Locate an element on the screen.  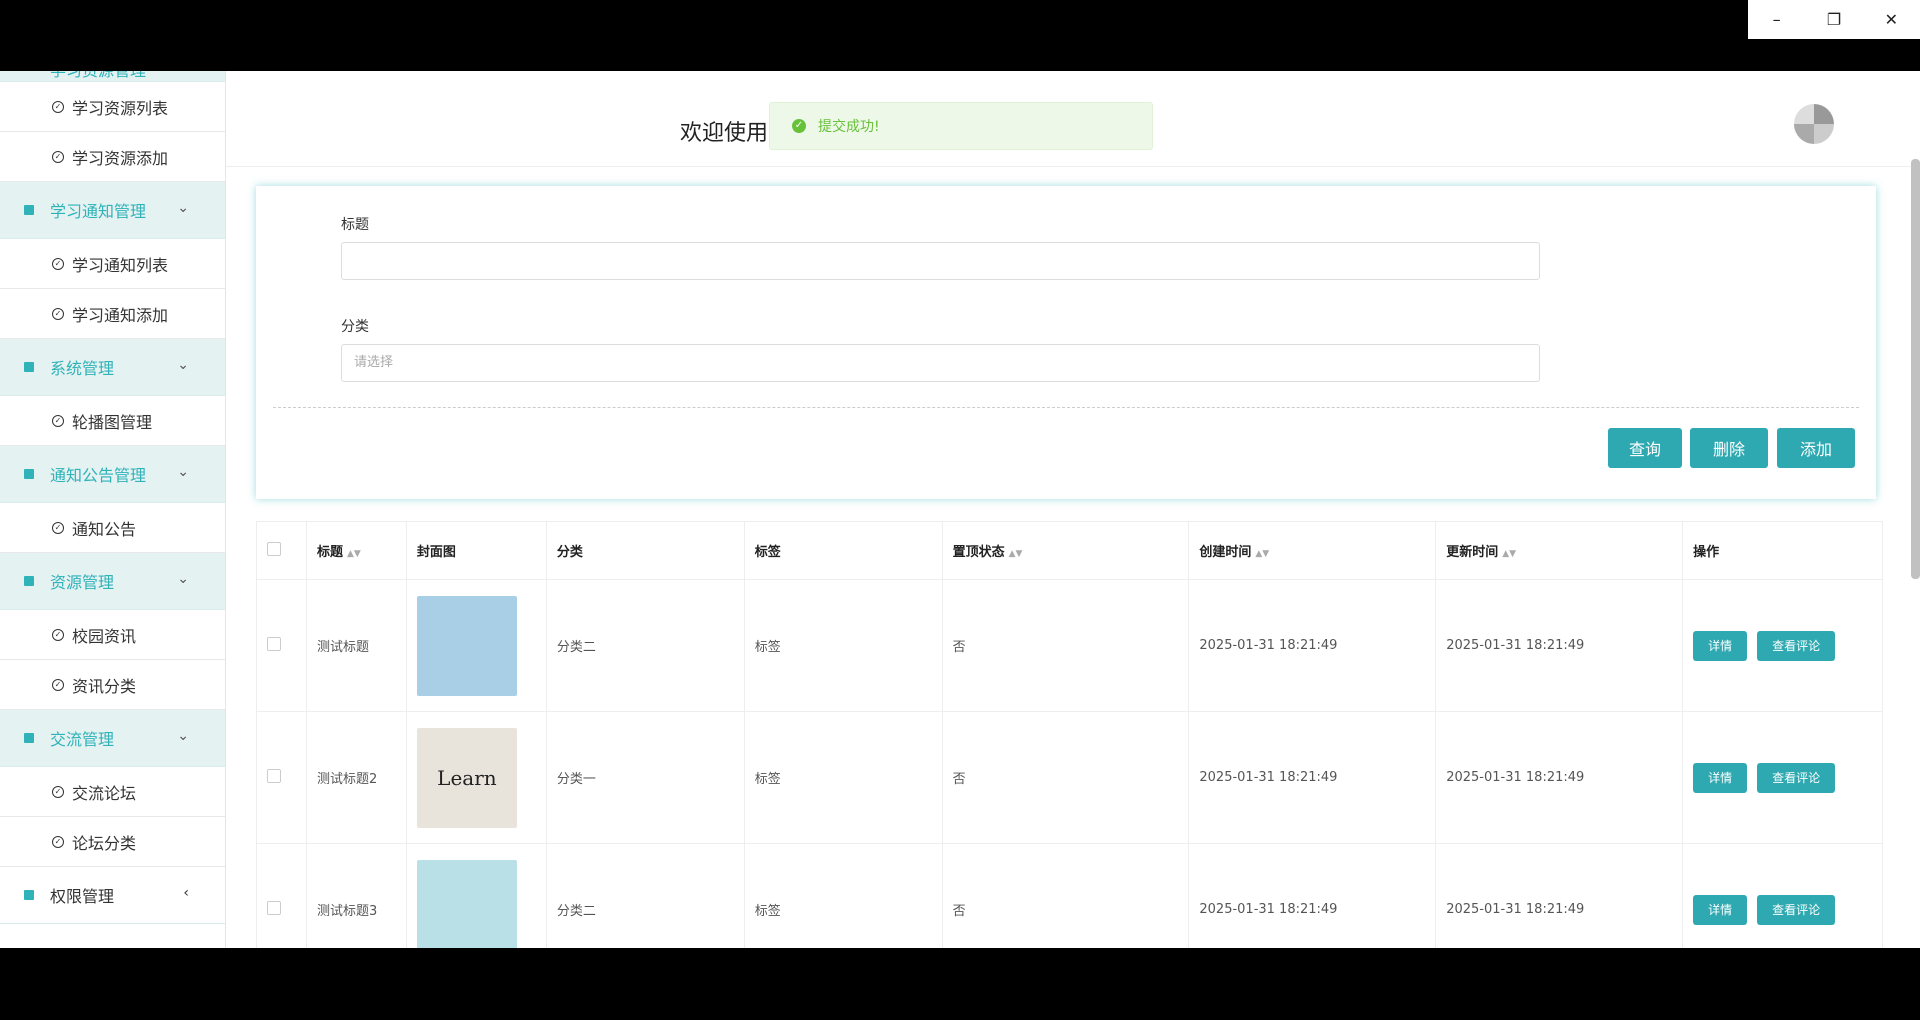
title-cell: 测试标题 is located at coordinates (356, 645).